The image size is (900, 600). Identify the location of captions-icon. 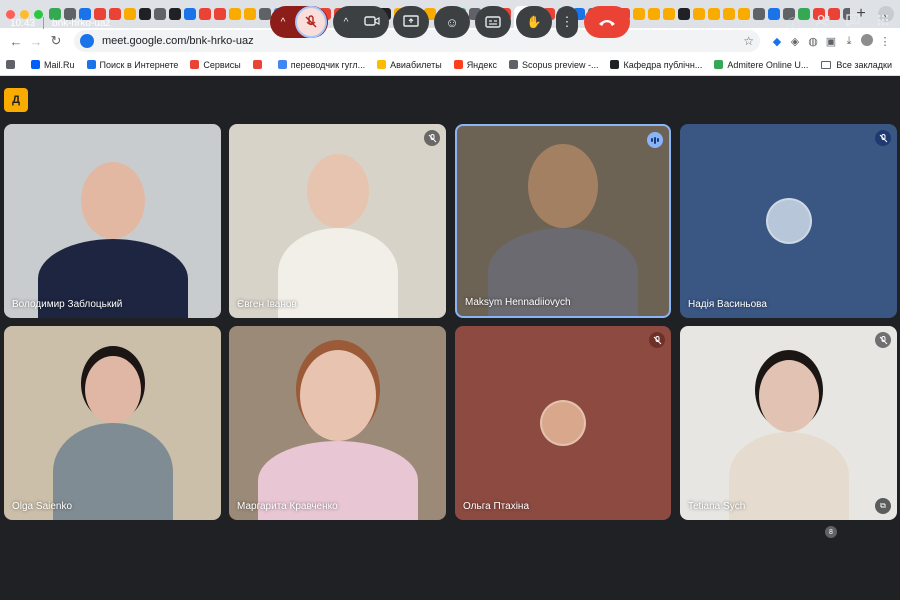
(493, 22).